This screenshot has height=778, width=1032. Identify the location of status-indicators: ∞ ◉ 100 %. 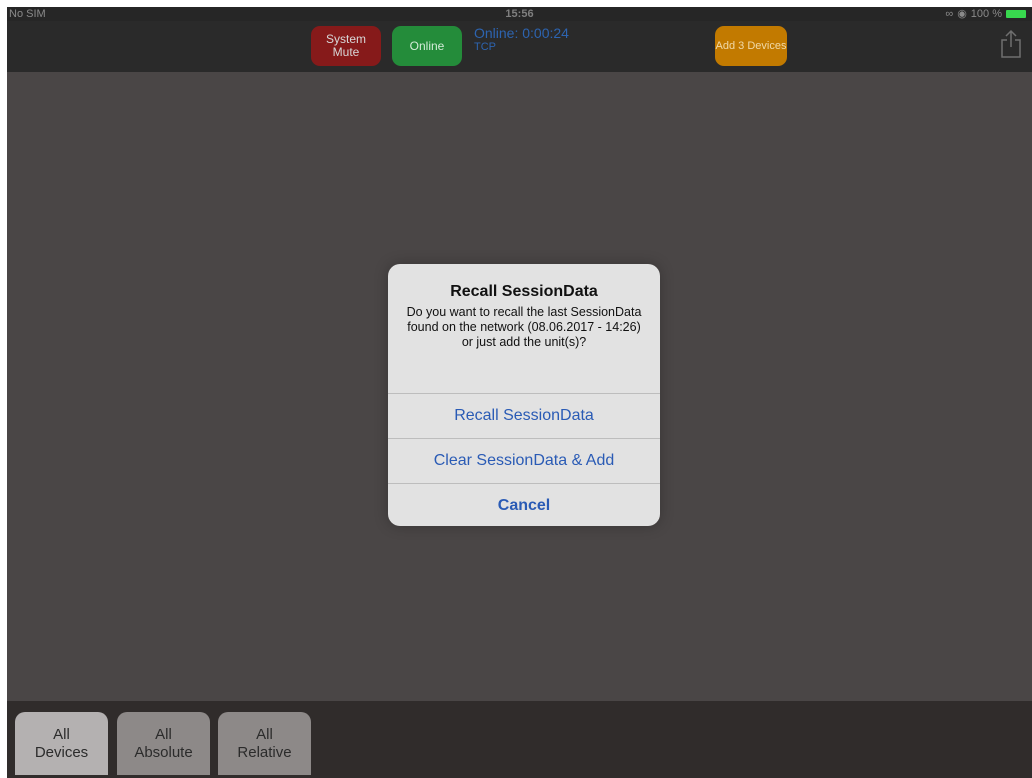
(985, 14).